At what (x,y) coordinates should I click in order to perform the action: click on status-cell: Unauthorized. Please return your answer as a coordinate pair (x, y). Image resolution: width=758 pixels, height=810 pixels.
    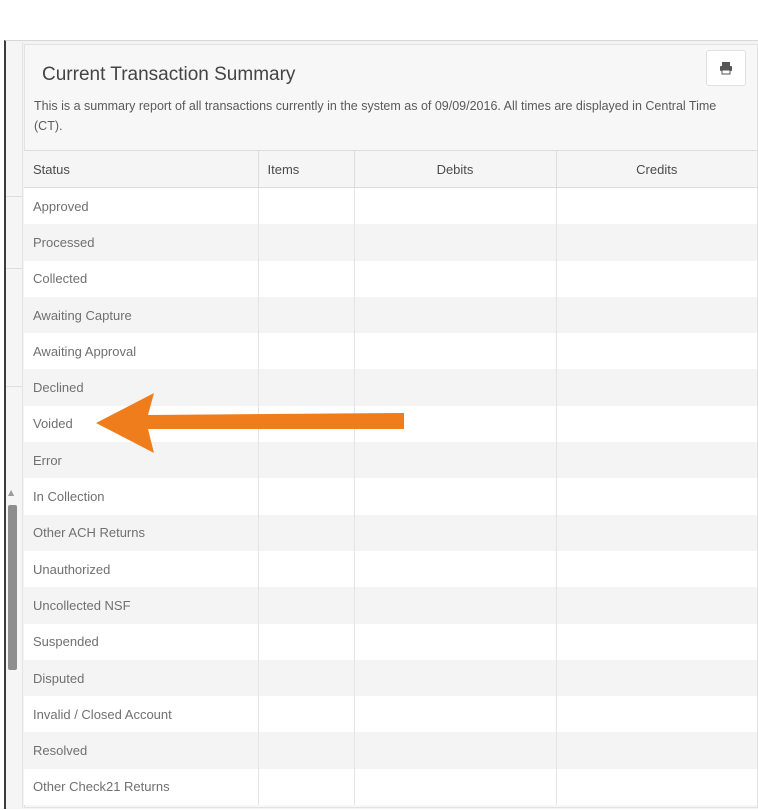
    Looking at the image, I should click on (141, 569).